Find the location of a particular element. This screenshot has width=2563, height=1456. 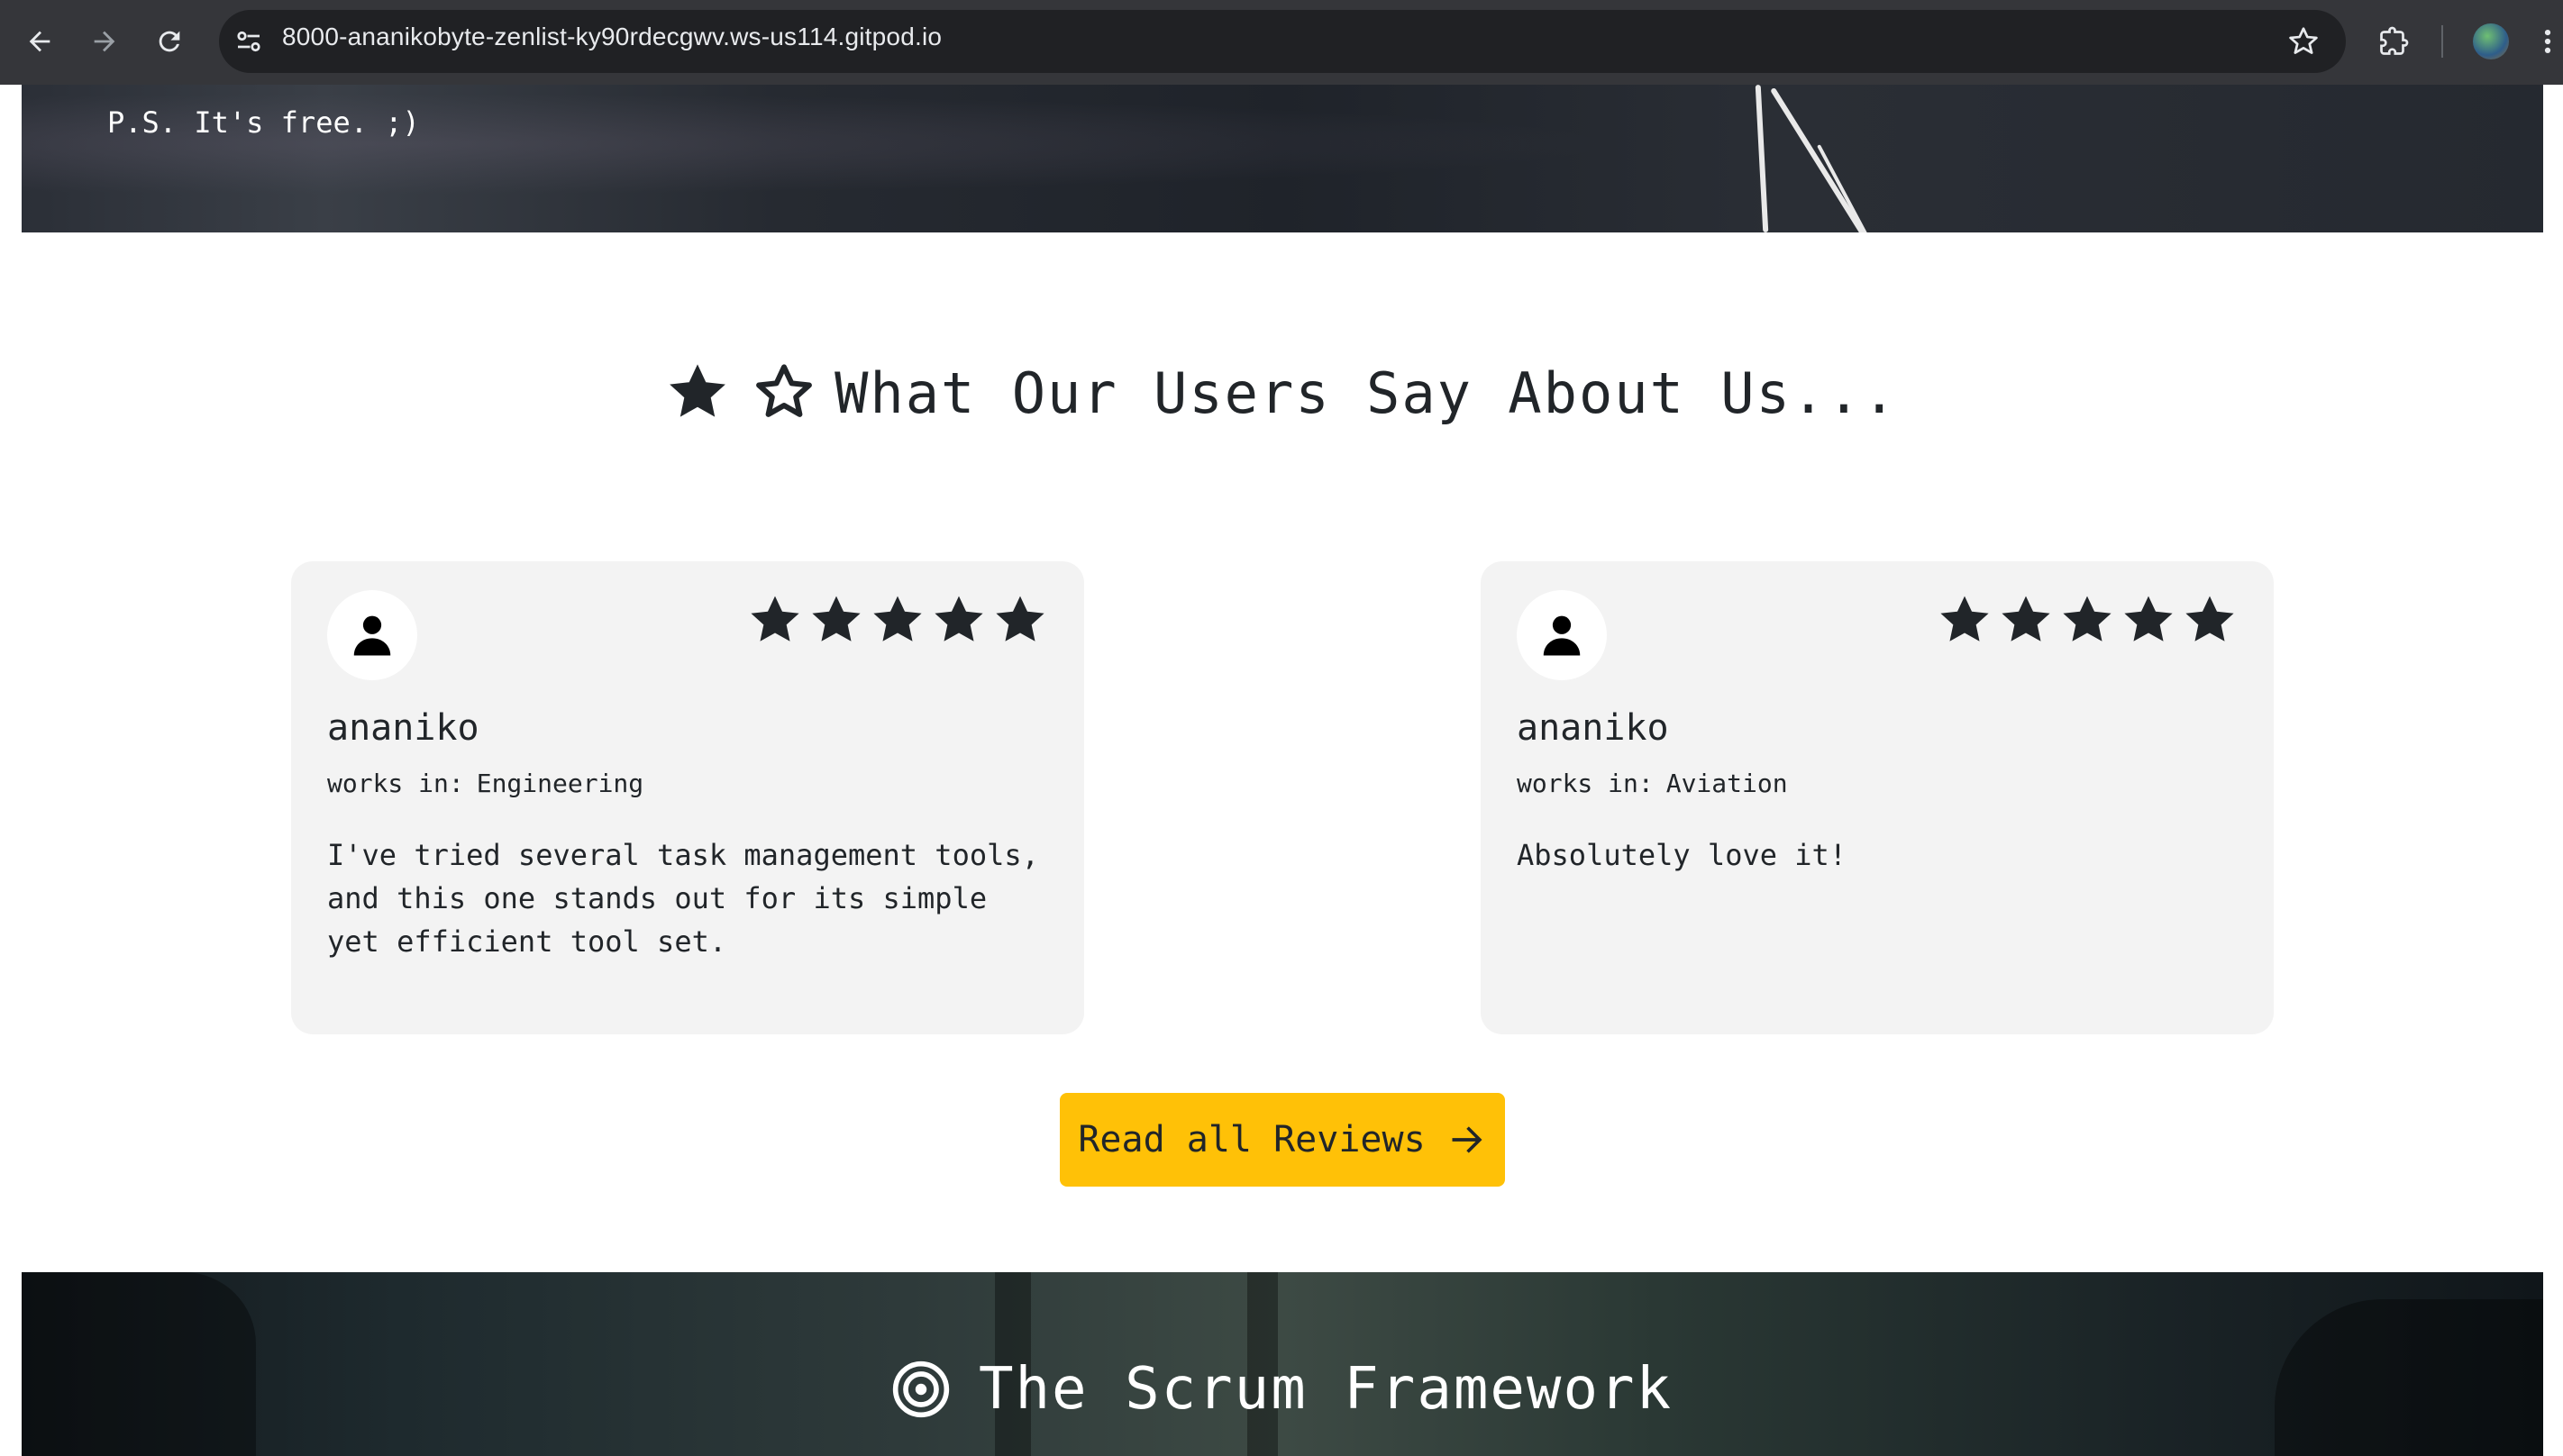

reload-button is located at coordinates (169, 41).